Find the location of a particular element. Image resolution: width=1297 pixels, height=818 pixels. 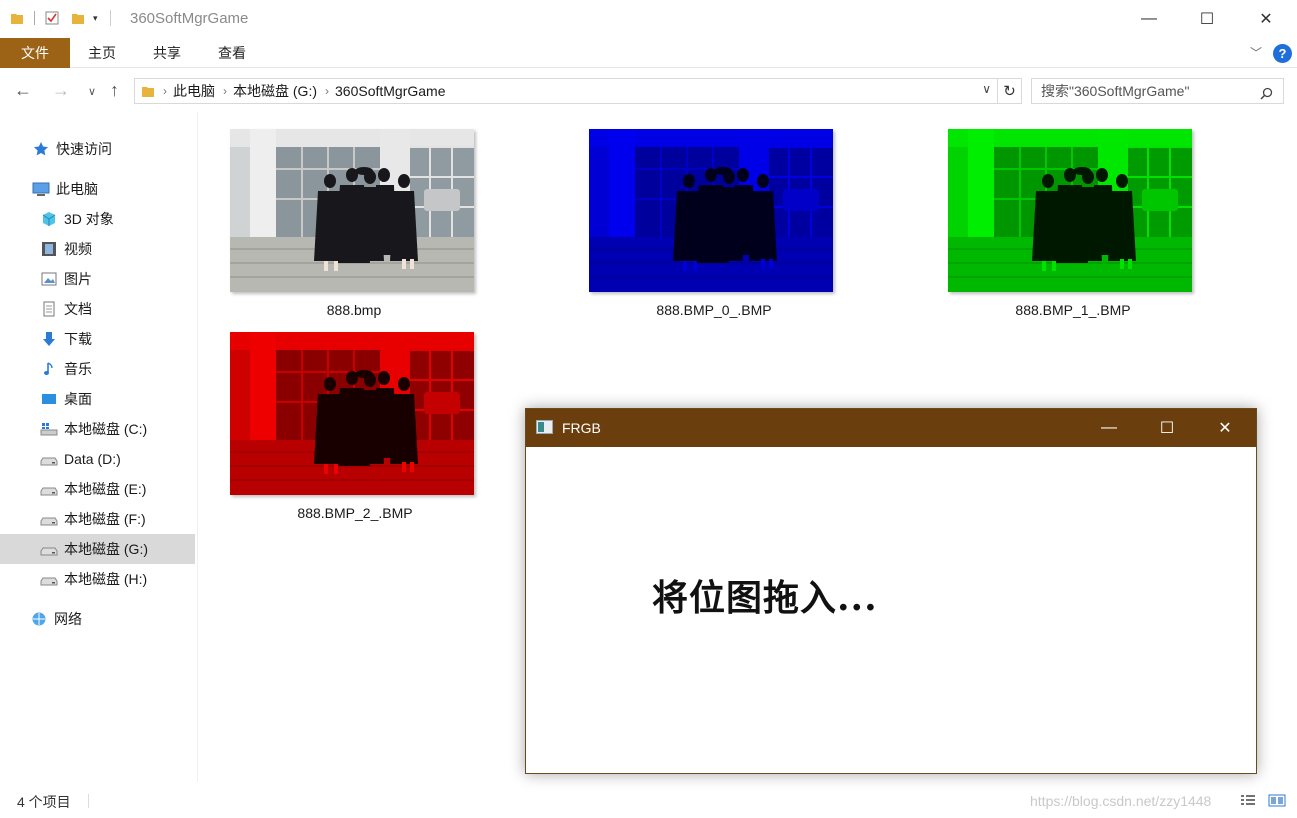

breadcrumb-folder: 360SoftMgrGame is located at coordinates (390, 91).